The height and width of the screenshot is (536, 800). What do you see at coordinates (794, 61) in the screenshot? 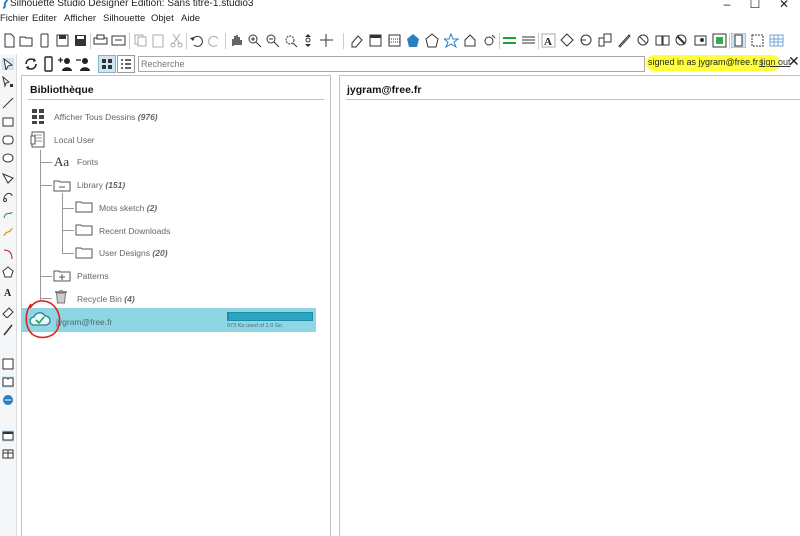
I see `close-library-button: ✕` at bounding box center [794, 61].